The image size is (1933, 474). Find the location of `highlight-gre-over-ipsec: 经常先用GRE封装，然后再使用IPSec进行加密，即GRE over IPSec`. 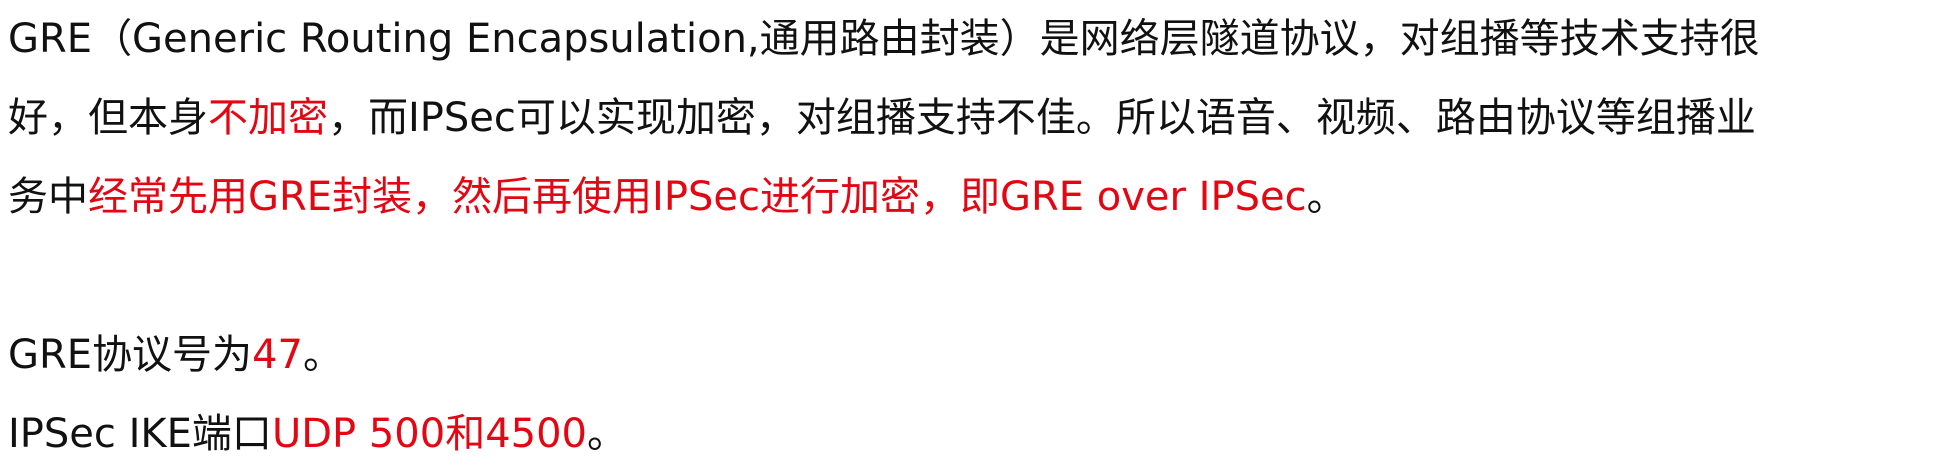

highlight-gre-over-ipsec: 经常先用GRE封装，然后再使用IPSec进行加密，即GRE over IPSec is located at coordinates (697, 197).